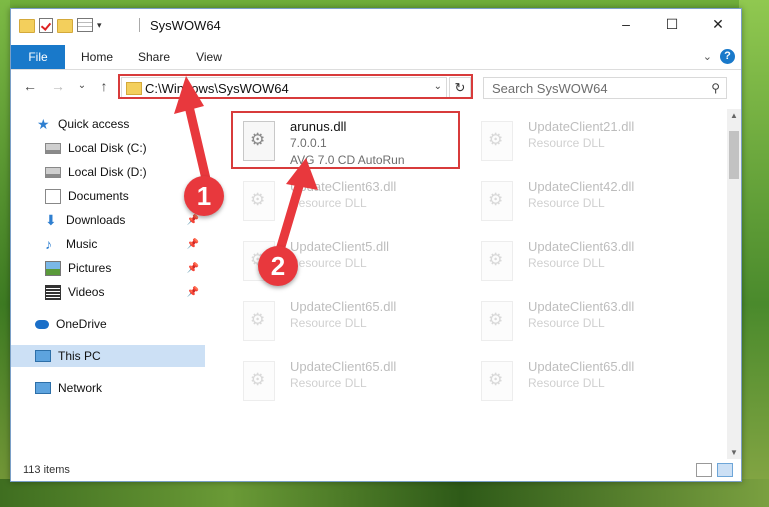 Image resolution: width=769 pixels, height=507 pixels. Describe the element at coordinates (108, 324) in the screenshot. I see `sidebar-item-onedrive: OneDrive` at that location.